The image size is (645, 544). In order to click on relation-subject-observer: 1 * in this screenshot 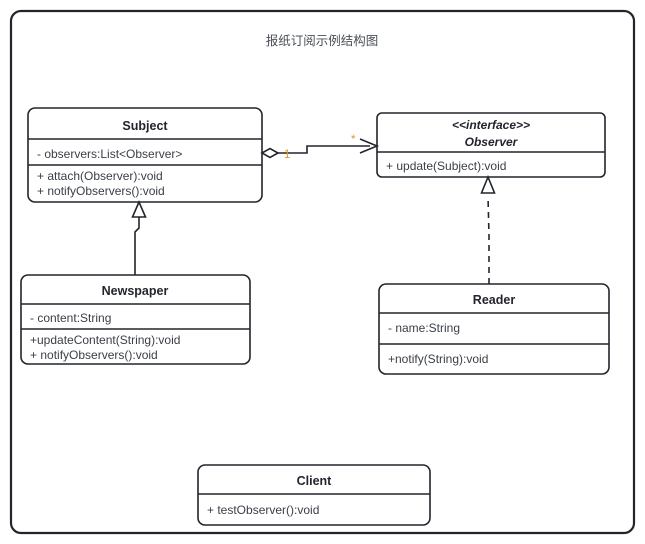, I will do `click(320, 147)`.